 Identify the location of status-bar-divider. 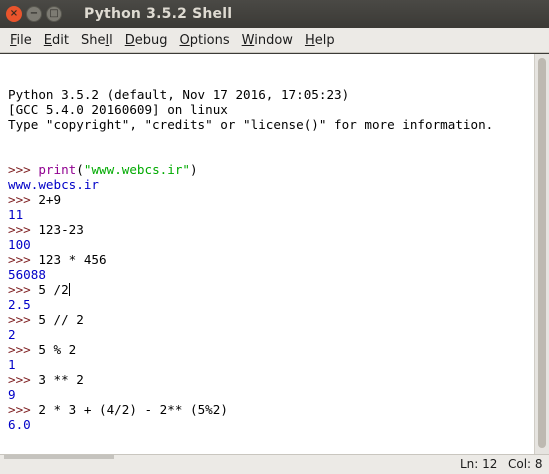
(59, 457).